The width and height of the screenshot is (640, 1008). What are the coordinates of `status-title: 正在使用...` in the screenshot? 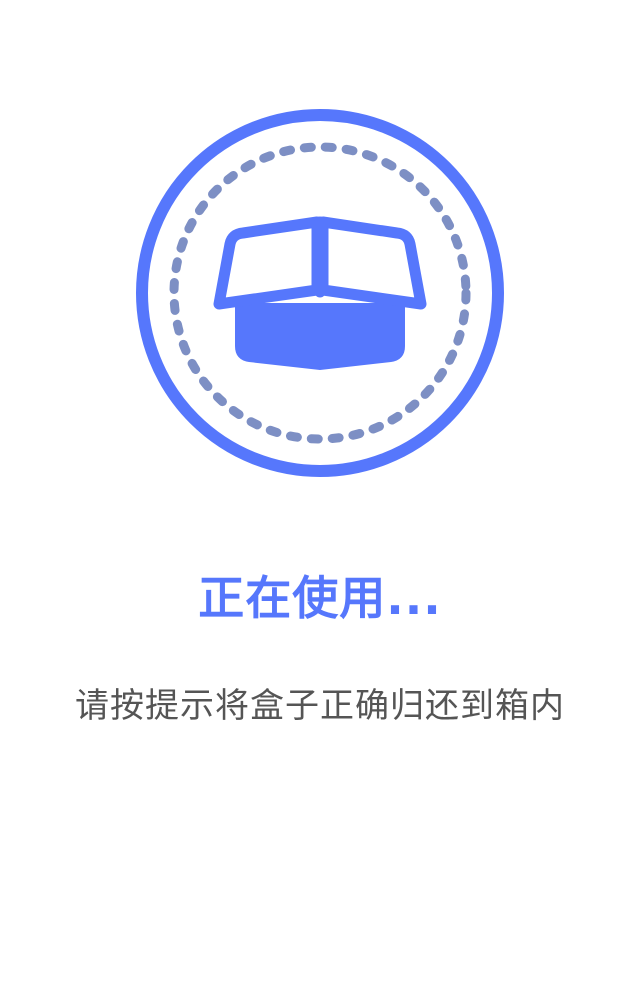 It's located at (320, 598).